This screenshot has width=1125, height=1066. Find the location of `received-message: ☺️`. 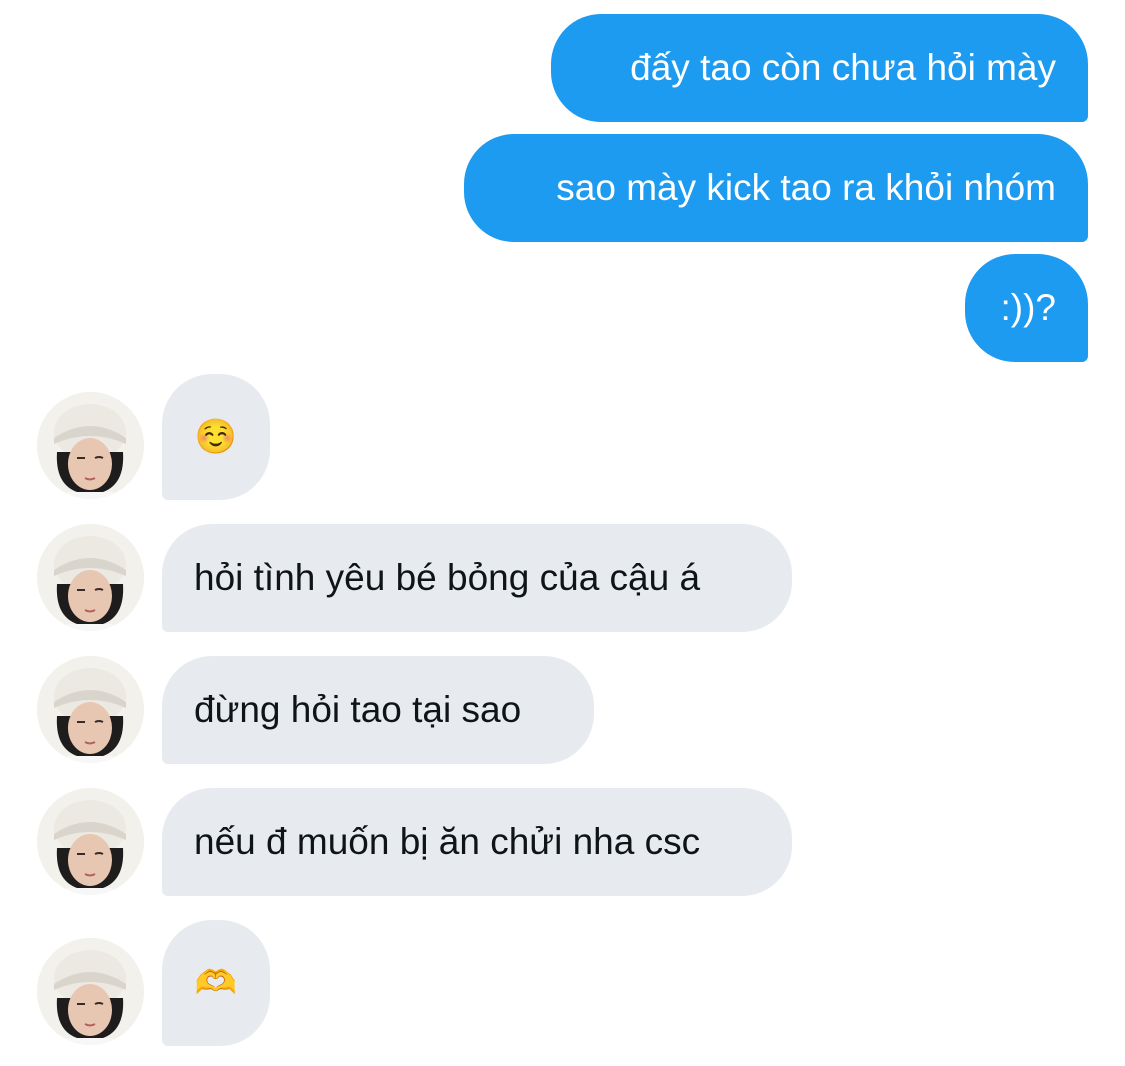

received-message: ☺️ is located at coordinates (216, 437).